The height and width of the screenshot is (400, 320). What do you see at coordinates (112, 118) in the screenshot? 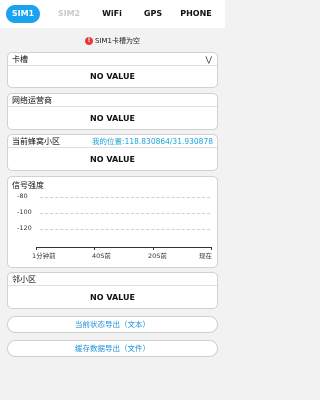
I see `operator-value: NO VALUE` at bounding box center [112, 118].